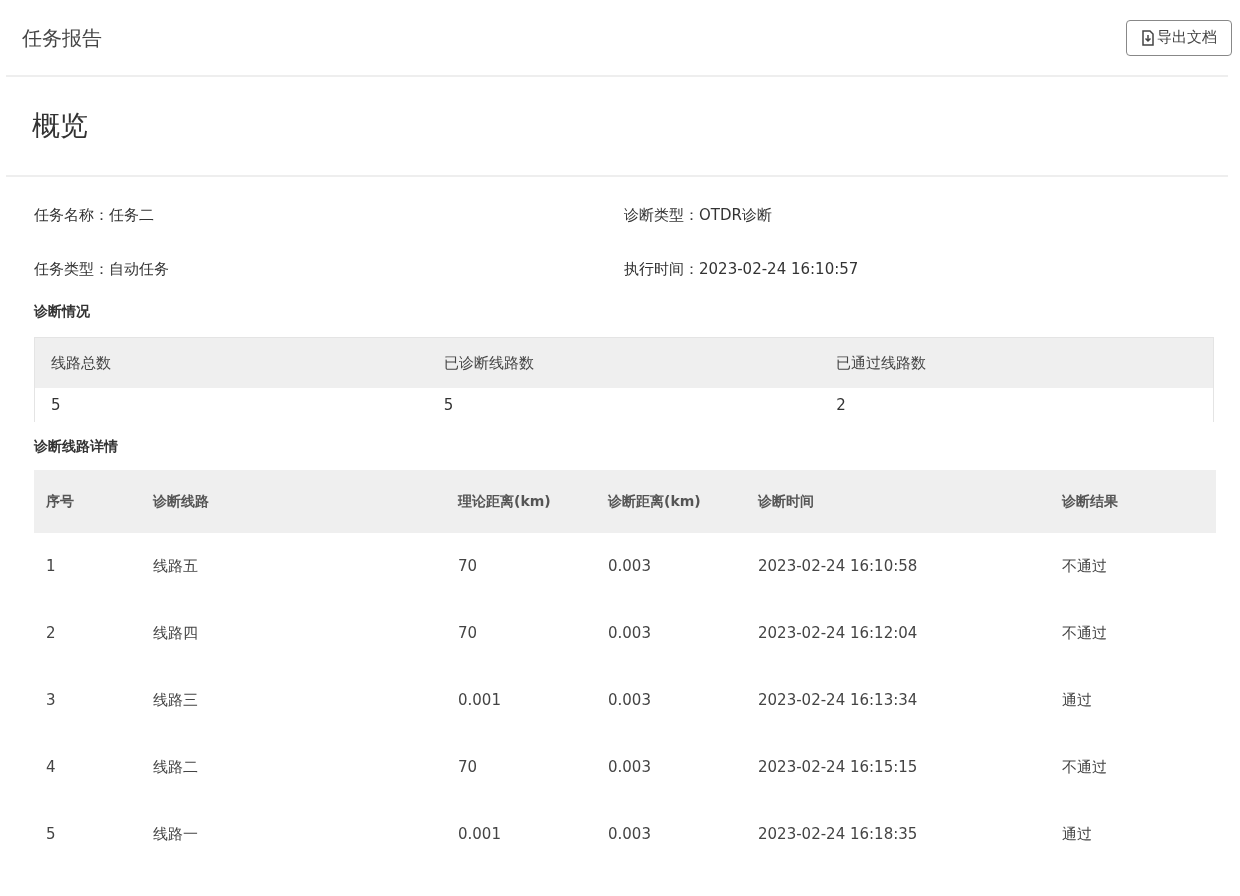 The width and height of the screenshot is (1240, 896). I want to click on table-cell-text: 2023-02-24 16:15:15, so click(838, 768).